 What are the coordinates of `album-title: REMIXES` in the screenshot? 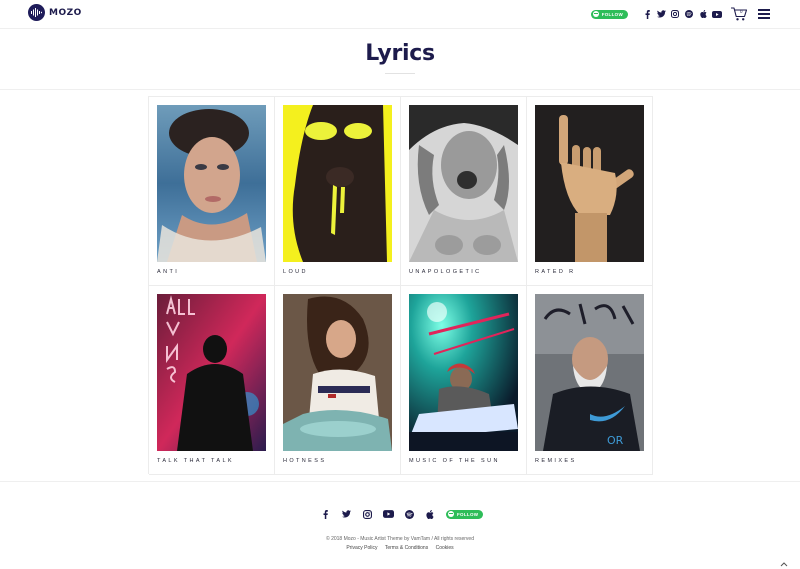 It's located at (556, 461).